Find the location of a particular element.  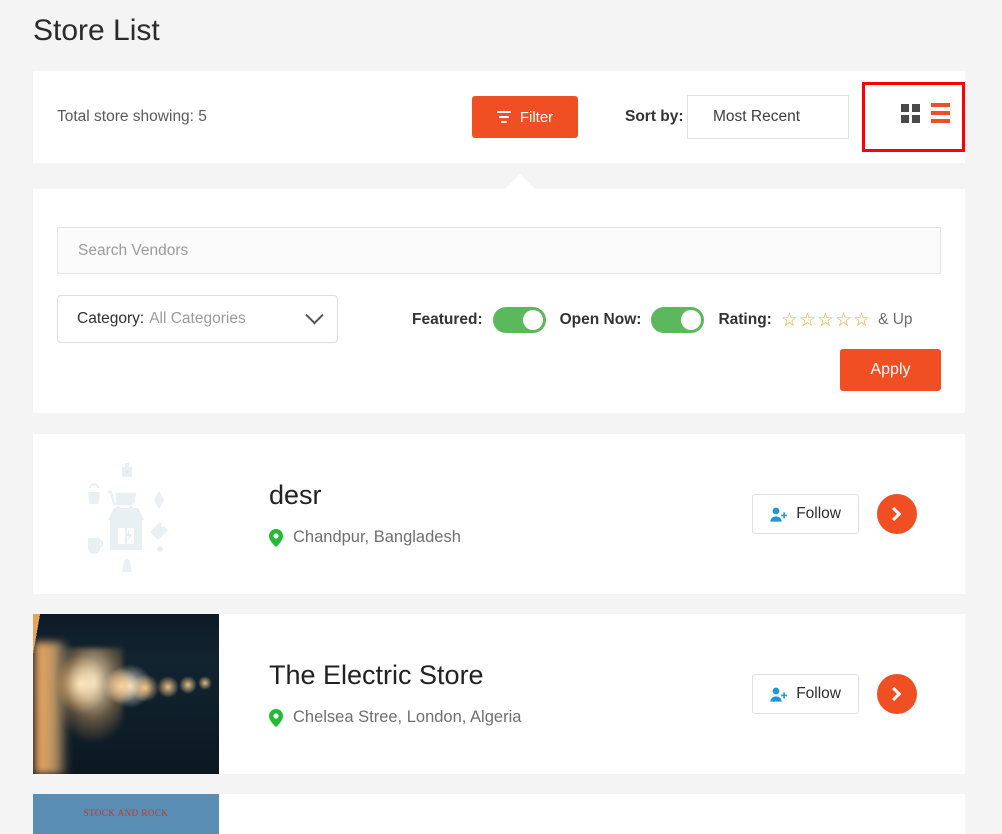

featured-toggle is located at coordinates (519, 320).